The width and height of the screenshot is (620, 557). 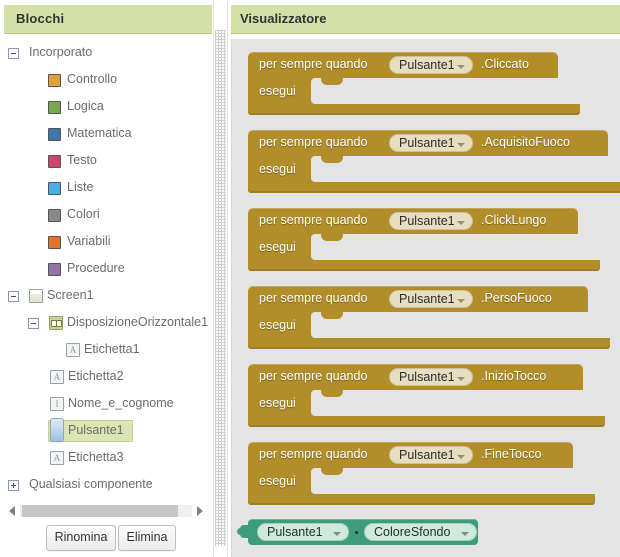 I want to click on tree-item-label: Colori, so click(x=83, y=214).